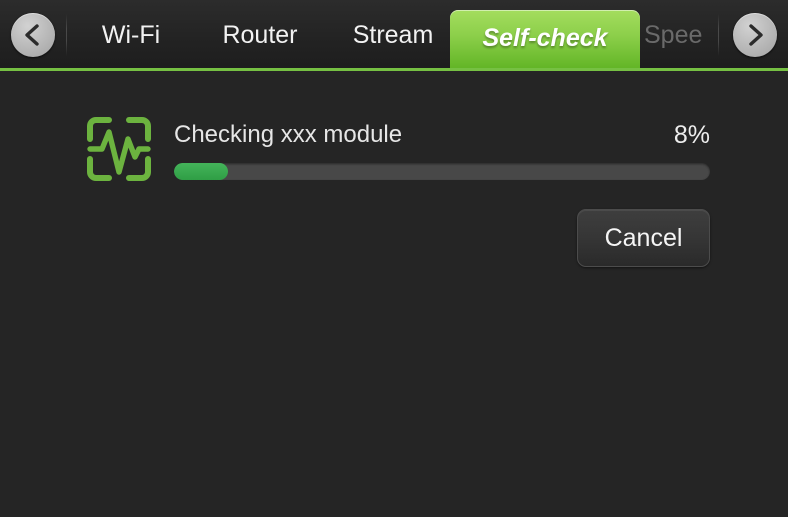 The height and width of the screenshot is (517, 788). I want to click on tab-stream: Stream, so click(393, 35).